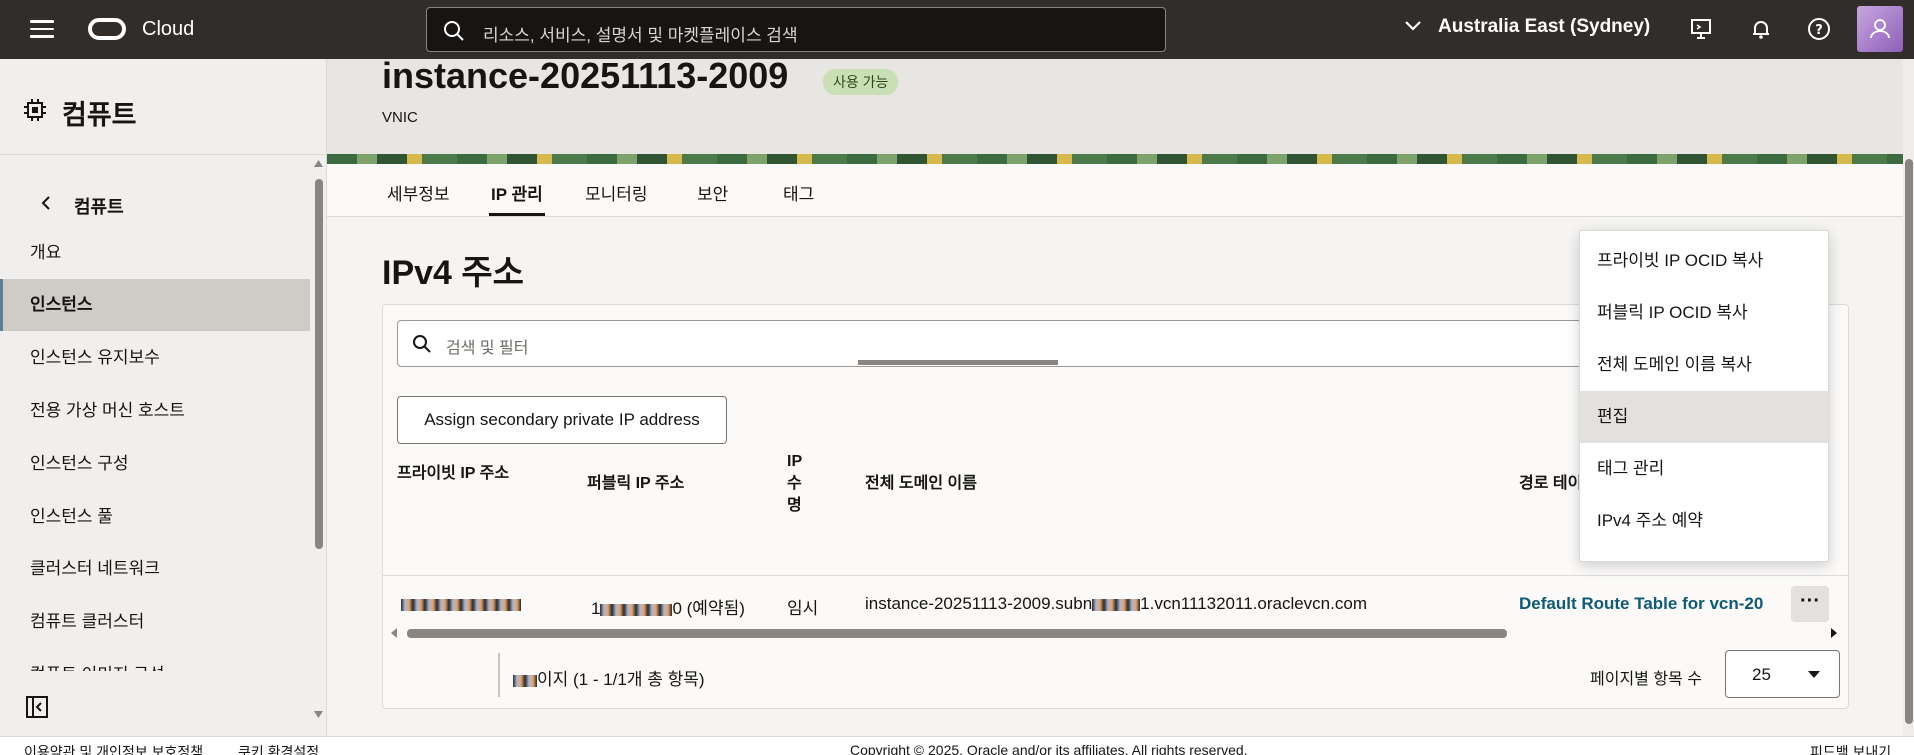  What do you see at coordinates (616, 192) in the screenshot?
I see `tab-monitoring: 모니터링` at bounding box center [616, 192].